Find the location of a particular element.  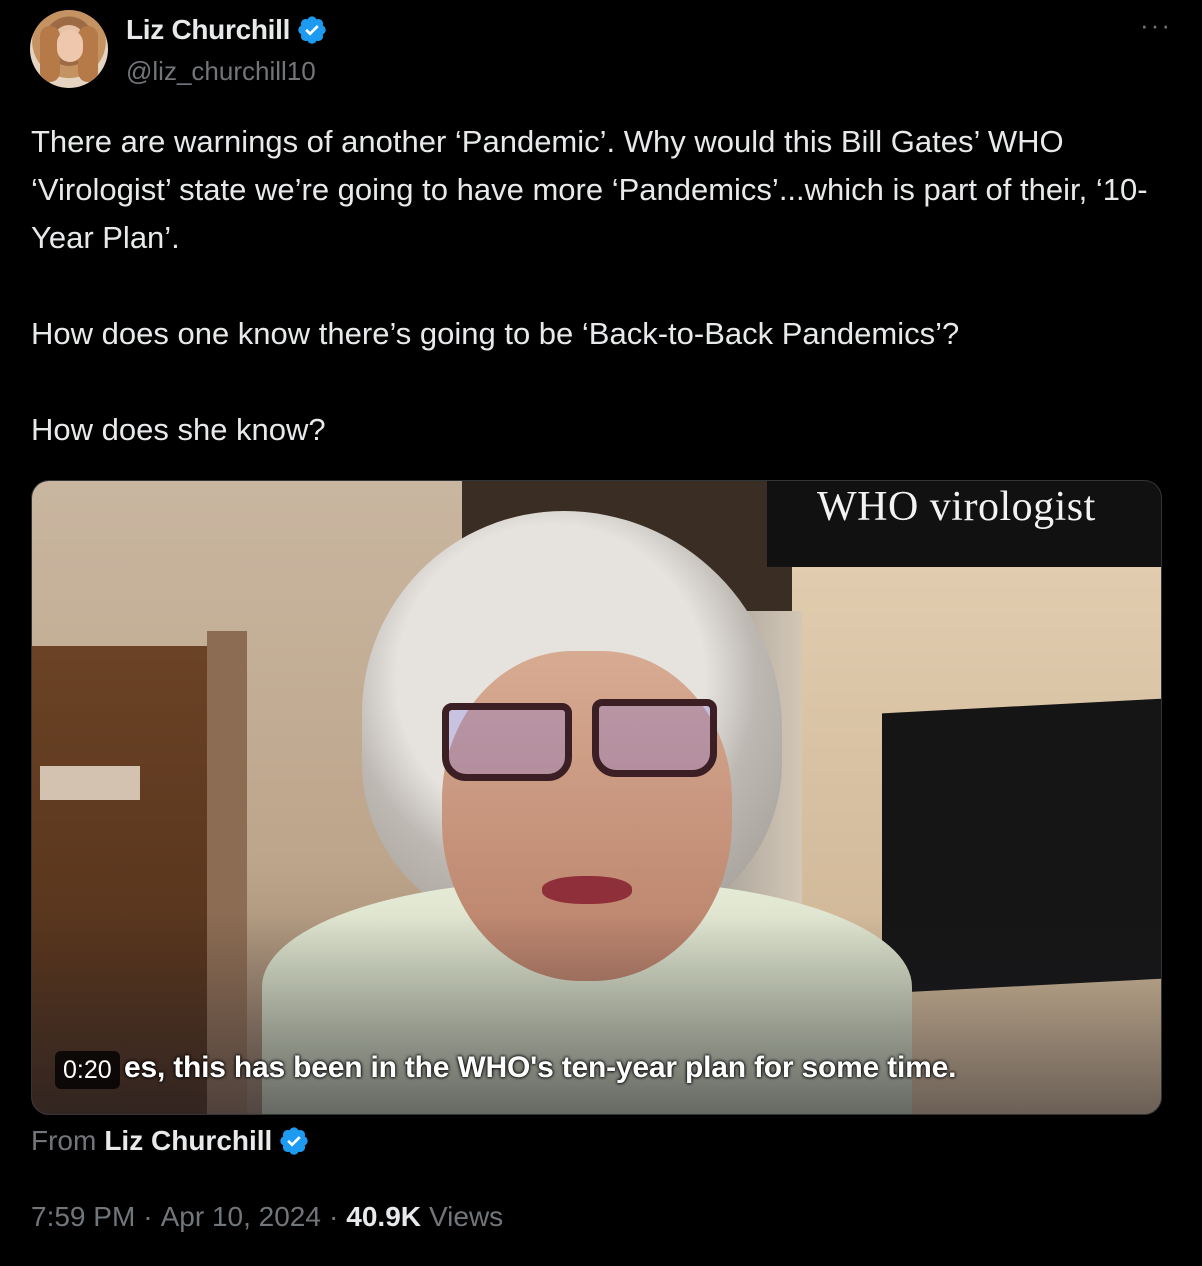

tweet-header: Liz Churchill @liz_churchill10 ··· is located at coordinates (601, 52).